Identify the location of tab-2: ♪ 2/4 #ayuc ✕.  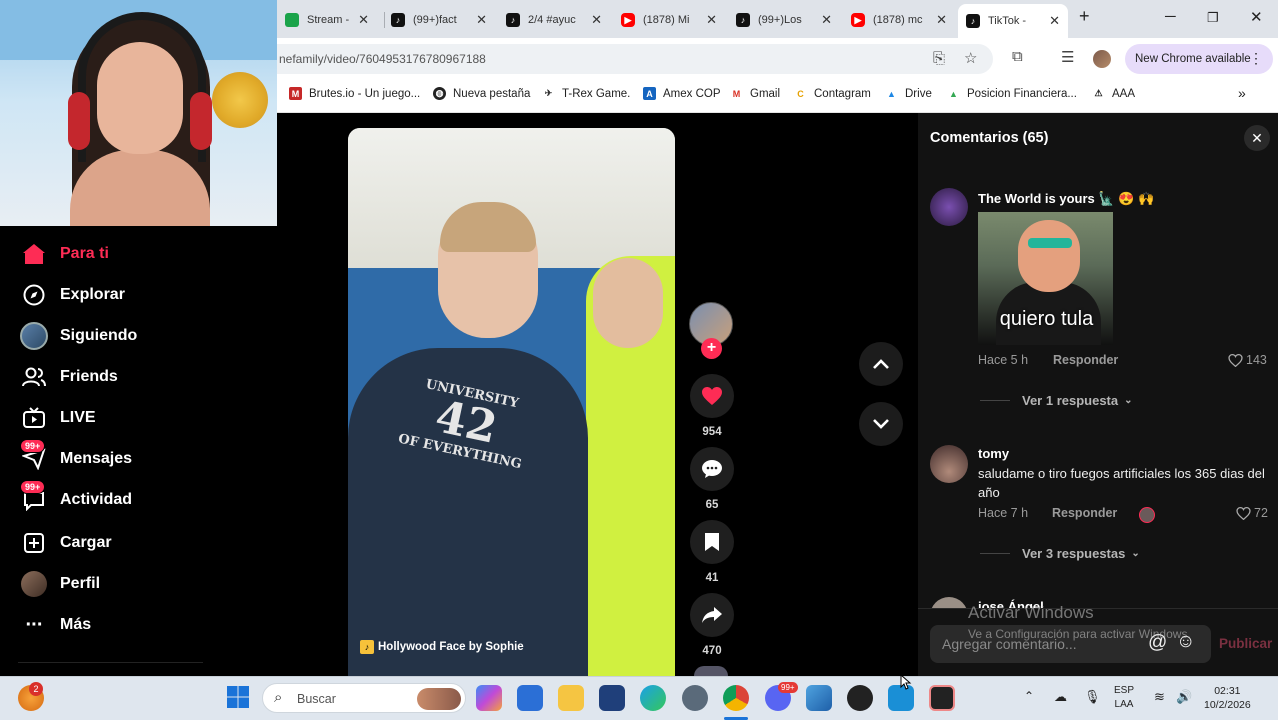
(554, 20).